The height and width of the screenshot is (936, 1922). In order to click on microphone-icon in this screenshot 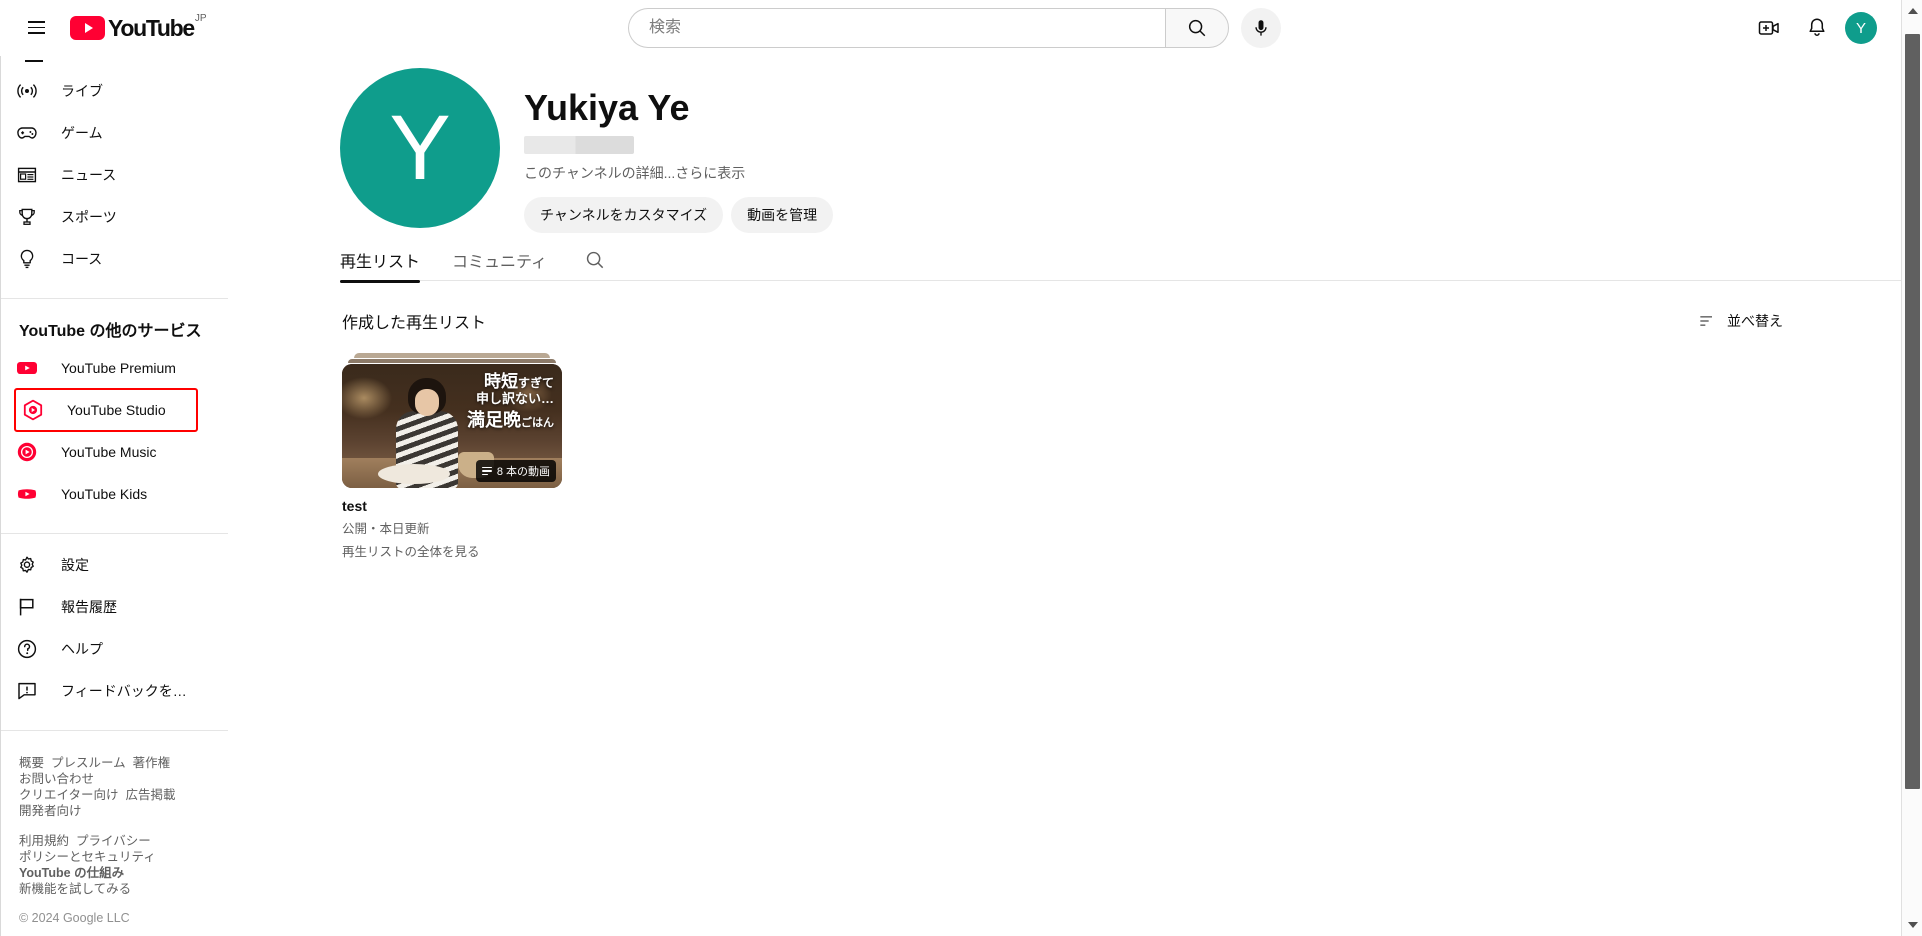, I will do `click(1261, 28)`.